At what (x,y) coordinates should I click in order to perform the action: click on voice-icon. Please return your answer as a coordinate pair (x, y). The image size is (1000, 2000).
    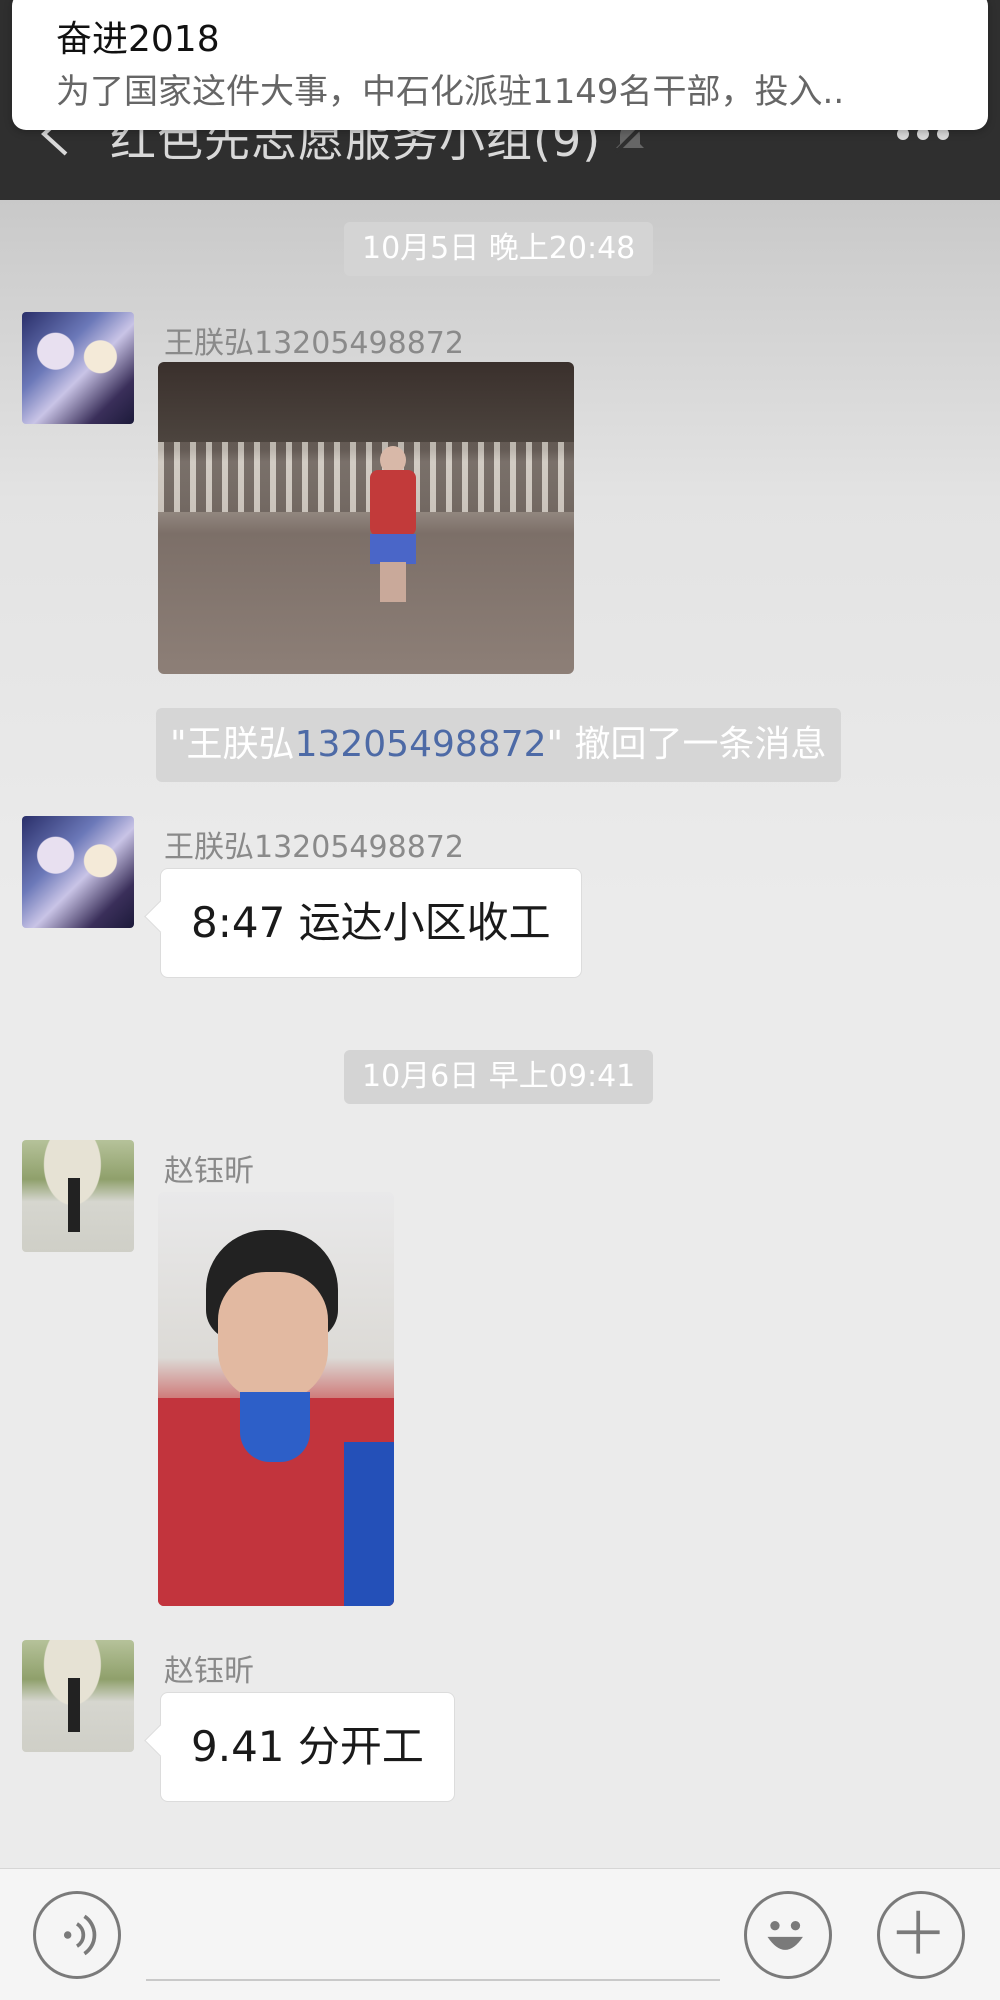
    Looking at the image, I should click on (80, 1935).